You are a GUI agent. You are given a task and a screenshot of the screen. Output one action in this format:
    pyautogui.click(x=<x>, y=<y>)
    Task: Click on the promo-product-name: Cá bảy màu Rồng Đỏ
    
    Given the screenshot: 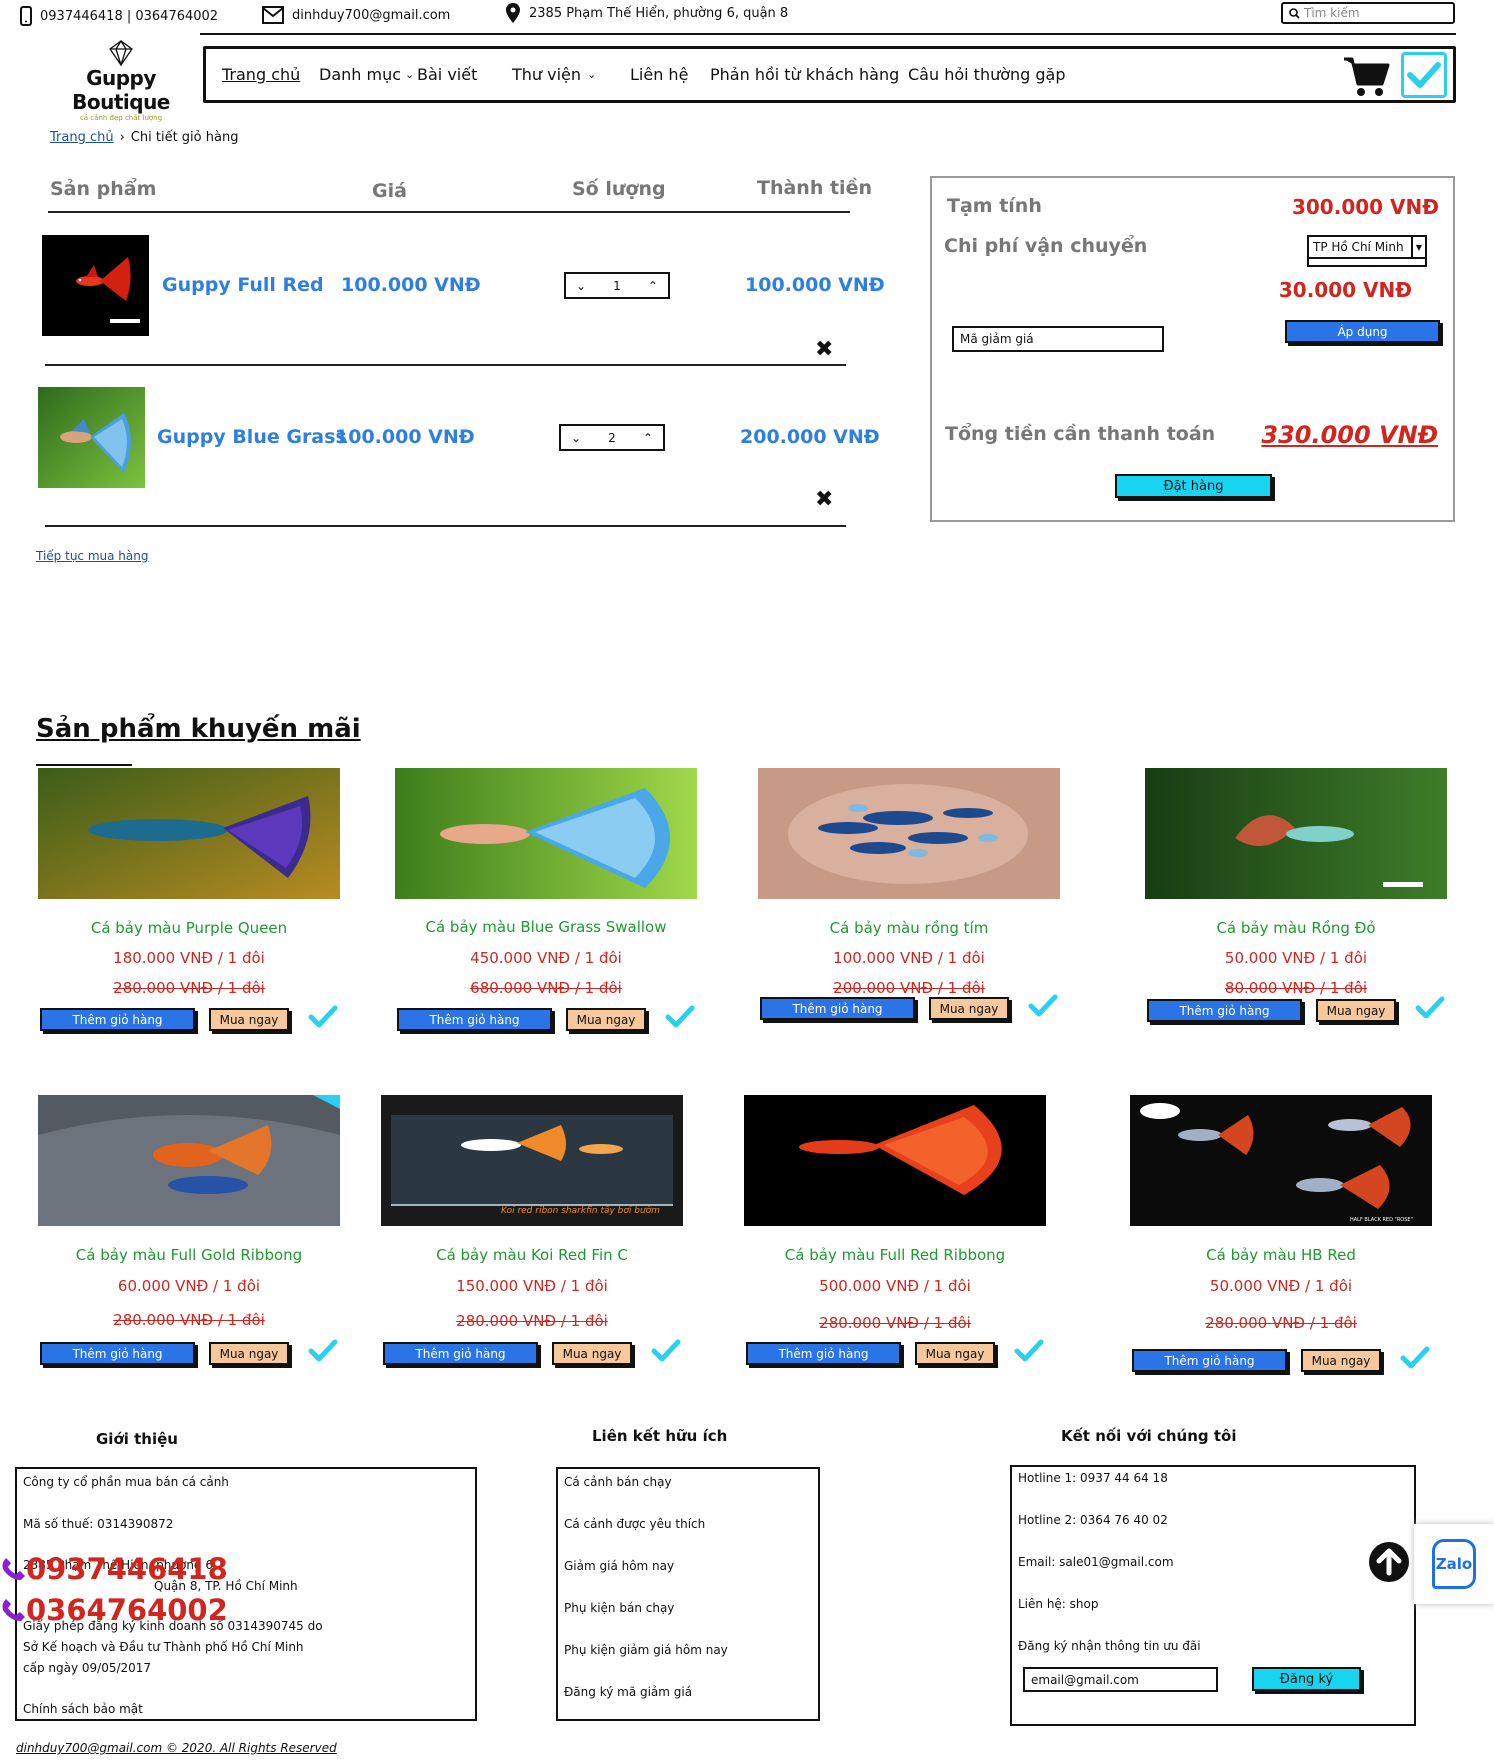 What is the action you would take?
    pyautogui.click(x=1296, y=928)
    